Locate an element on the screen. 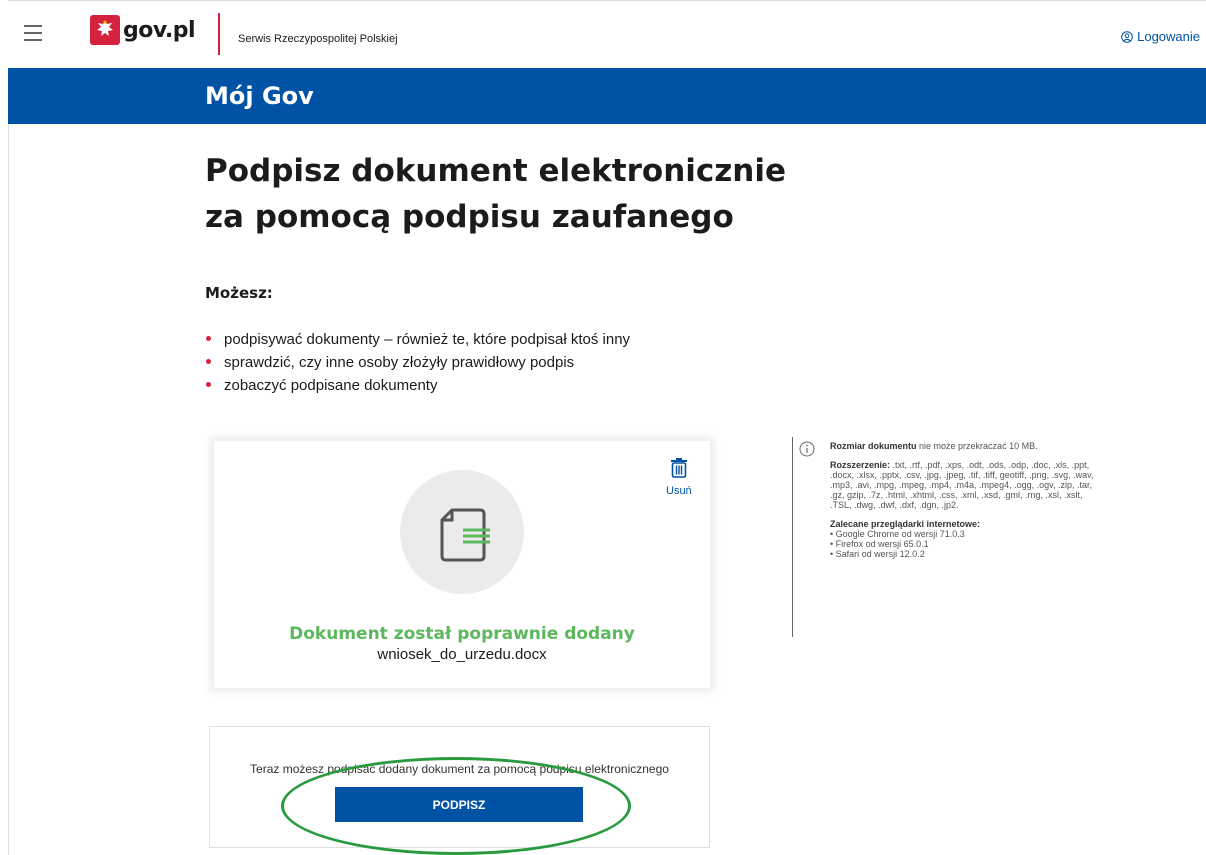 This screenshot has width=1206, height=855. file-name: wniosek_do_urzedu.docx is located at coordinates (462, 654).